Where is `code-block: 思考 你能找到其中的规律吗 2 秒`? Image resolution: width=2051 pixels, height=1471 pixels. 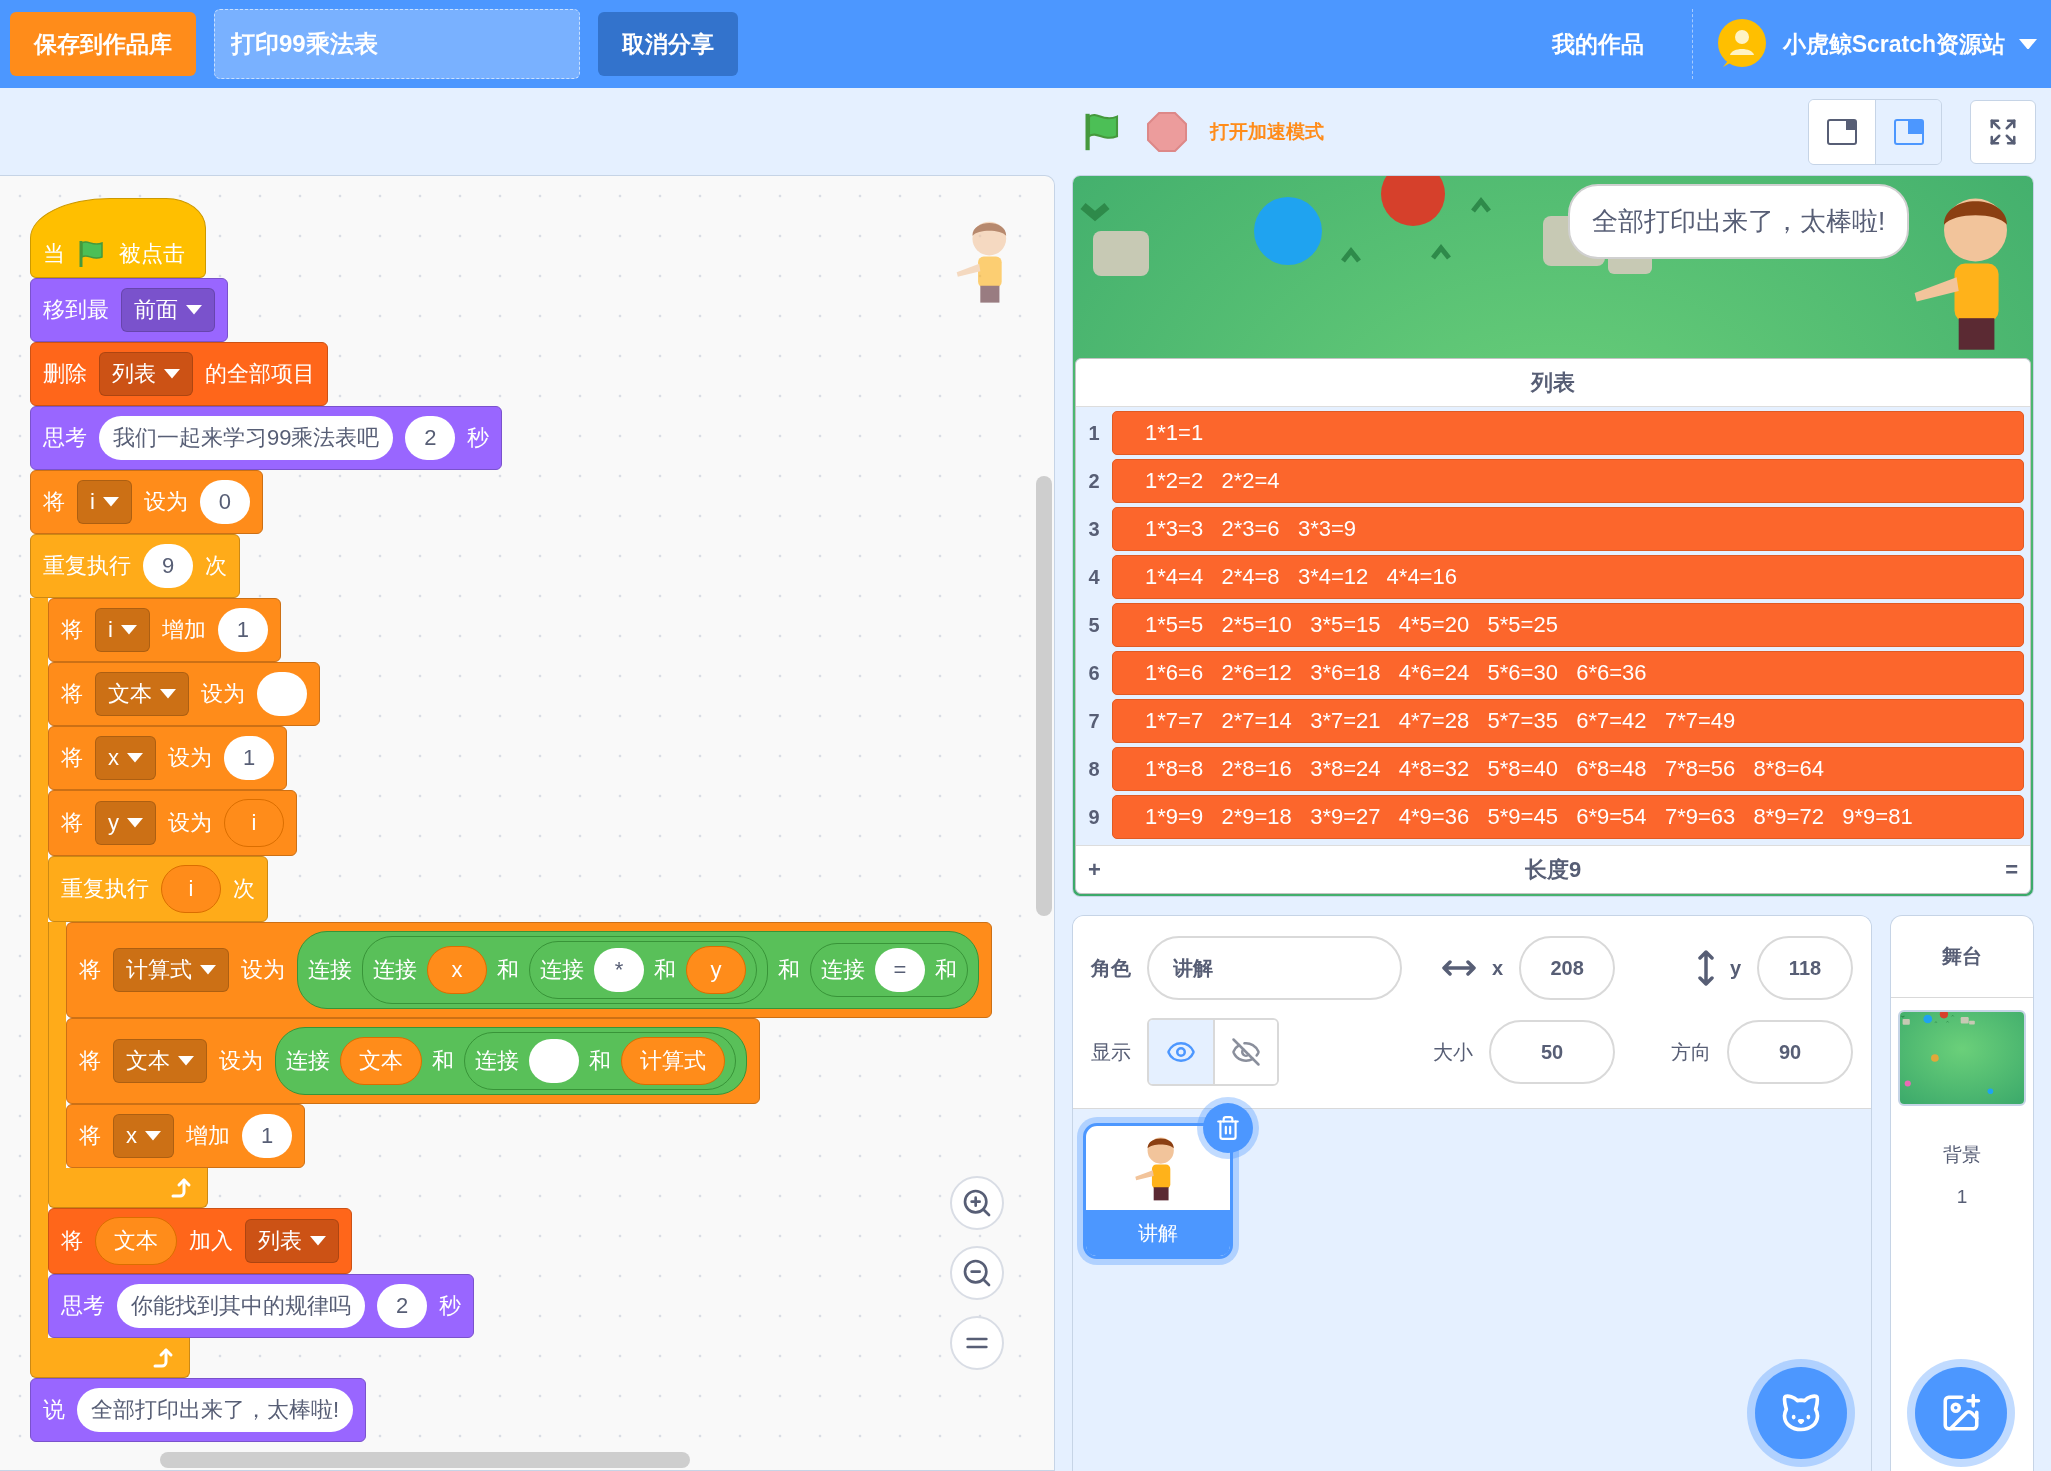
code-block: 思考 你能找到其中的规律吗 2 秒 is located at coordinates (261, 1306).